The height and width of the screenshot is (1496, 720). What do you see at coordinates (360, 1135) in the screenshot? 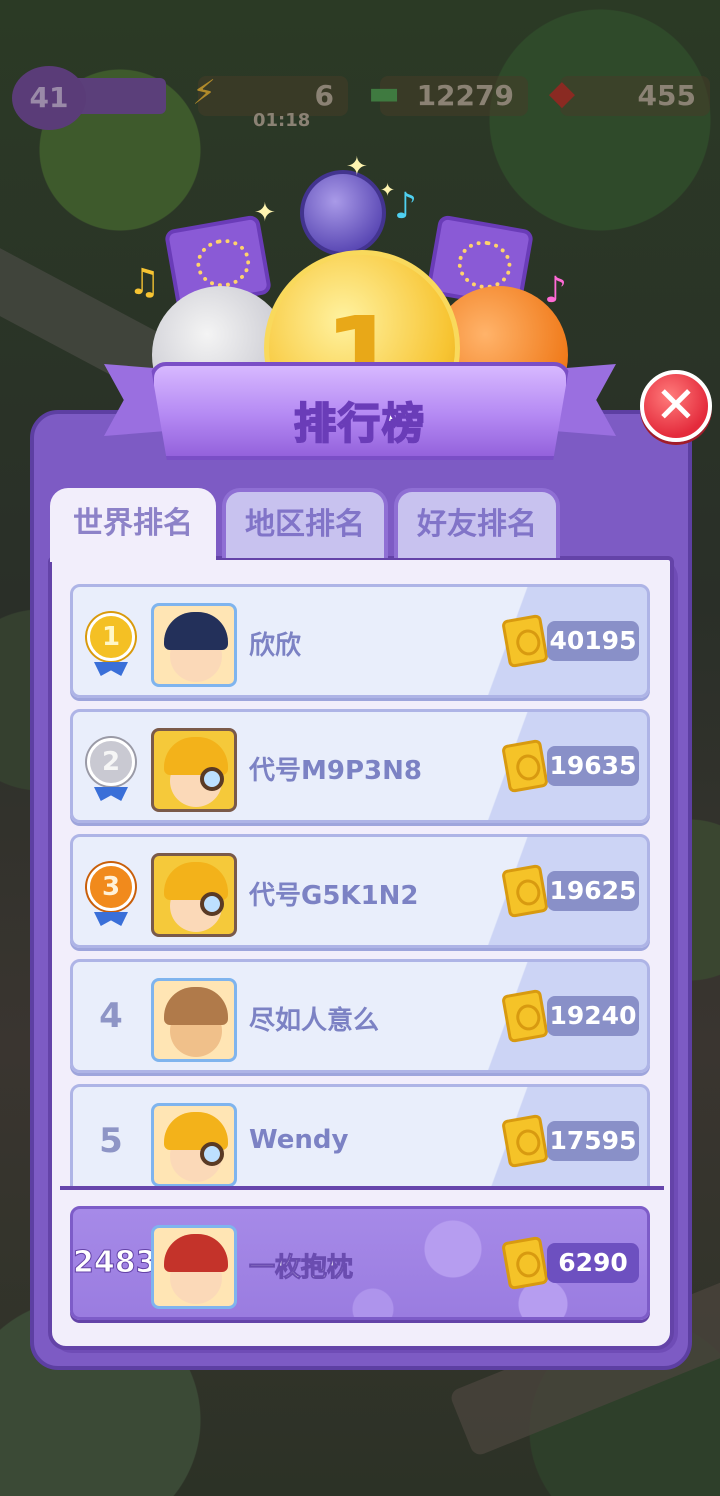
I see `list-item: 5 Wendy 17595` at bounding box center [360, 1135].